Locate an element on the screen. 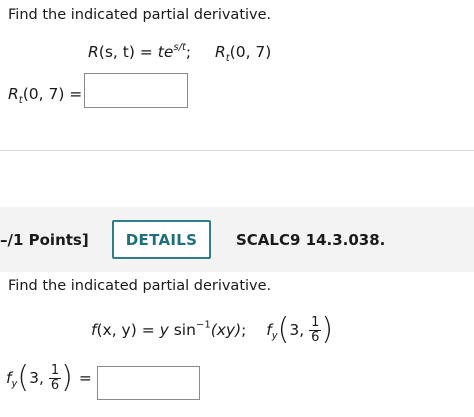 The image size is (474, 417). problem2-equation: f(x, y) = y sin−1(xy); fy(3, 1 6) is located at coordinates (212, 330).